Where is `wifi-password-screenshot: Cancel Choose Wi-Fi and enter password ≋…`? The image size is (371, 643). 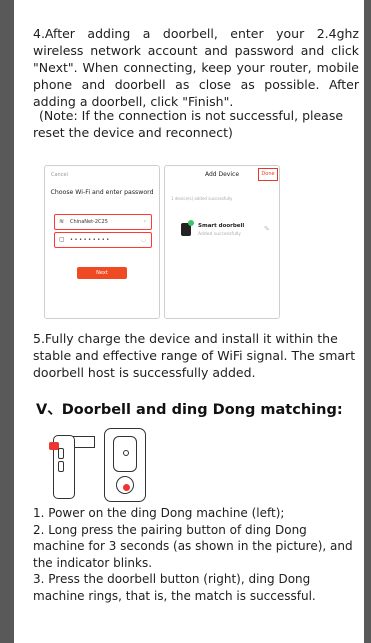
wifi-password-screenshot: Cancel Choose Wi-Fi and enter password ≋… is located at coordinates (102, 242).